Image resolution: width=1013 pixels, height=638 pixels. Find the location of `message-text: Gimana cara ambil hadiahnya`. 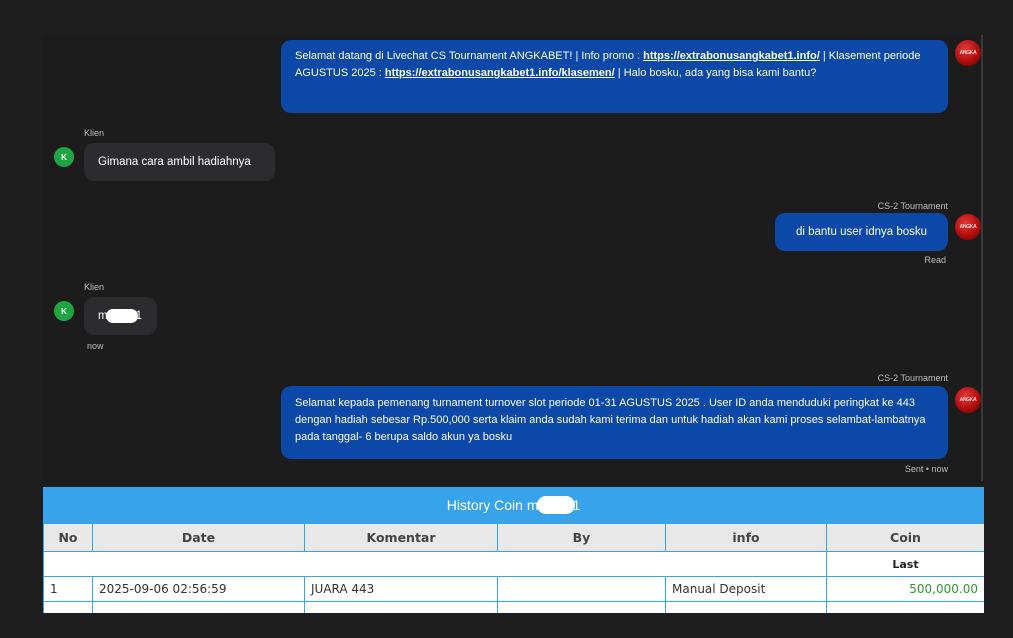

message-text: Gimana cara ambil hadiahnya is located at coordinates (174, 162).